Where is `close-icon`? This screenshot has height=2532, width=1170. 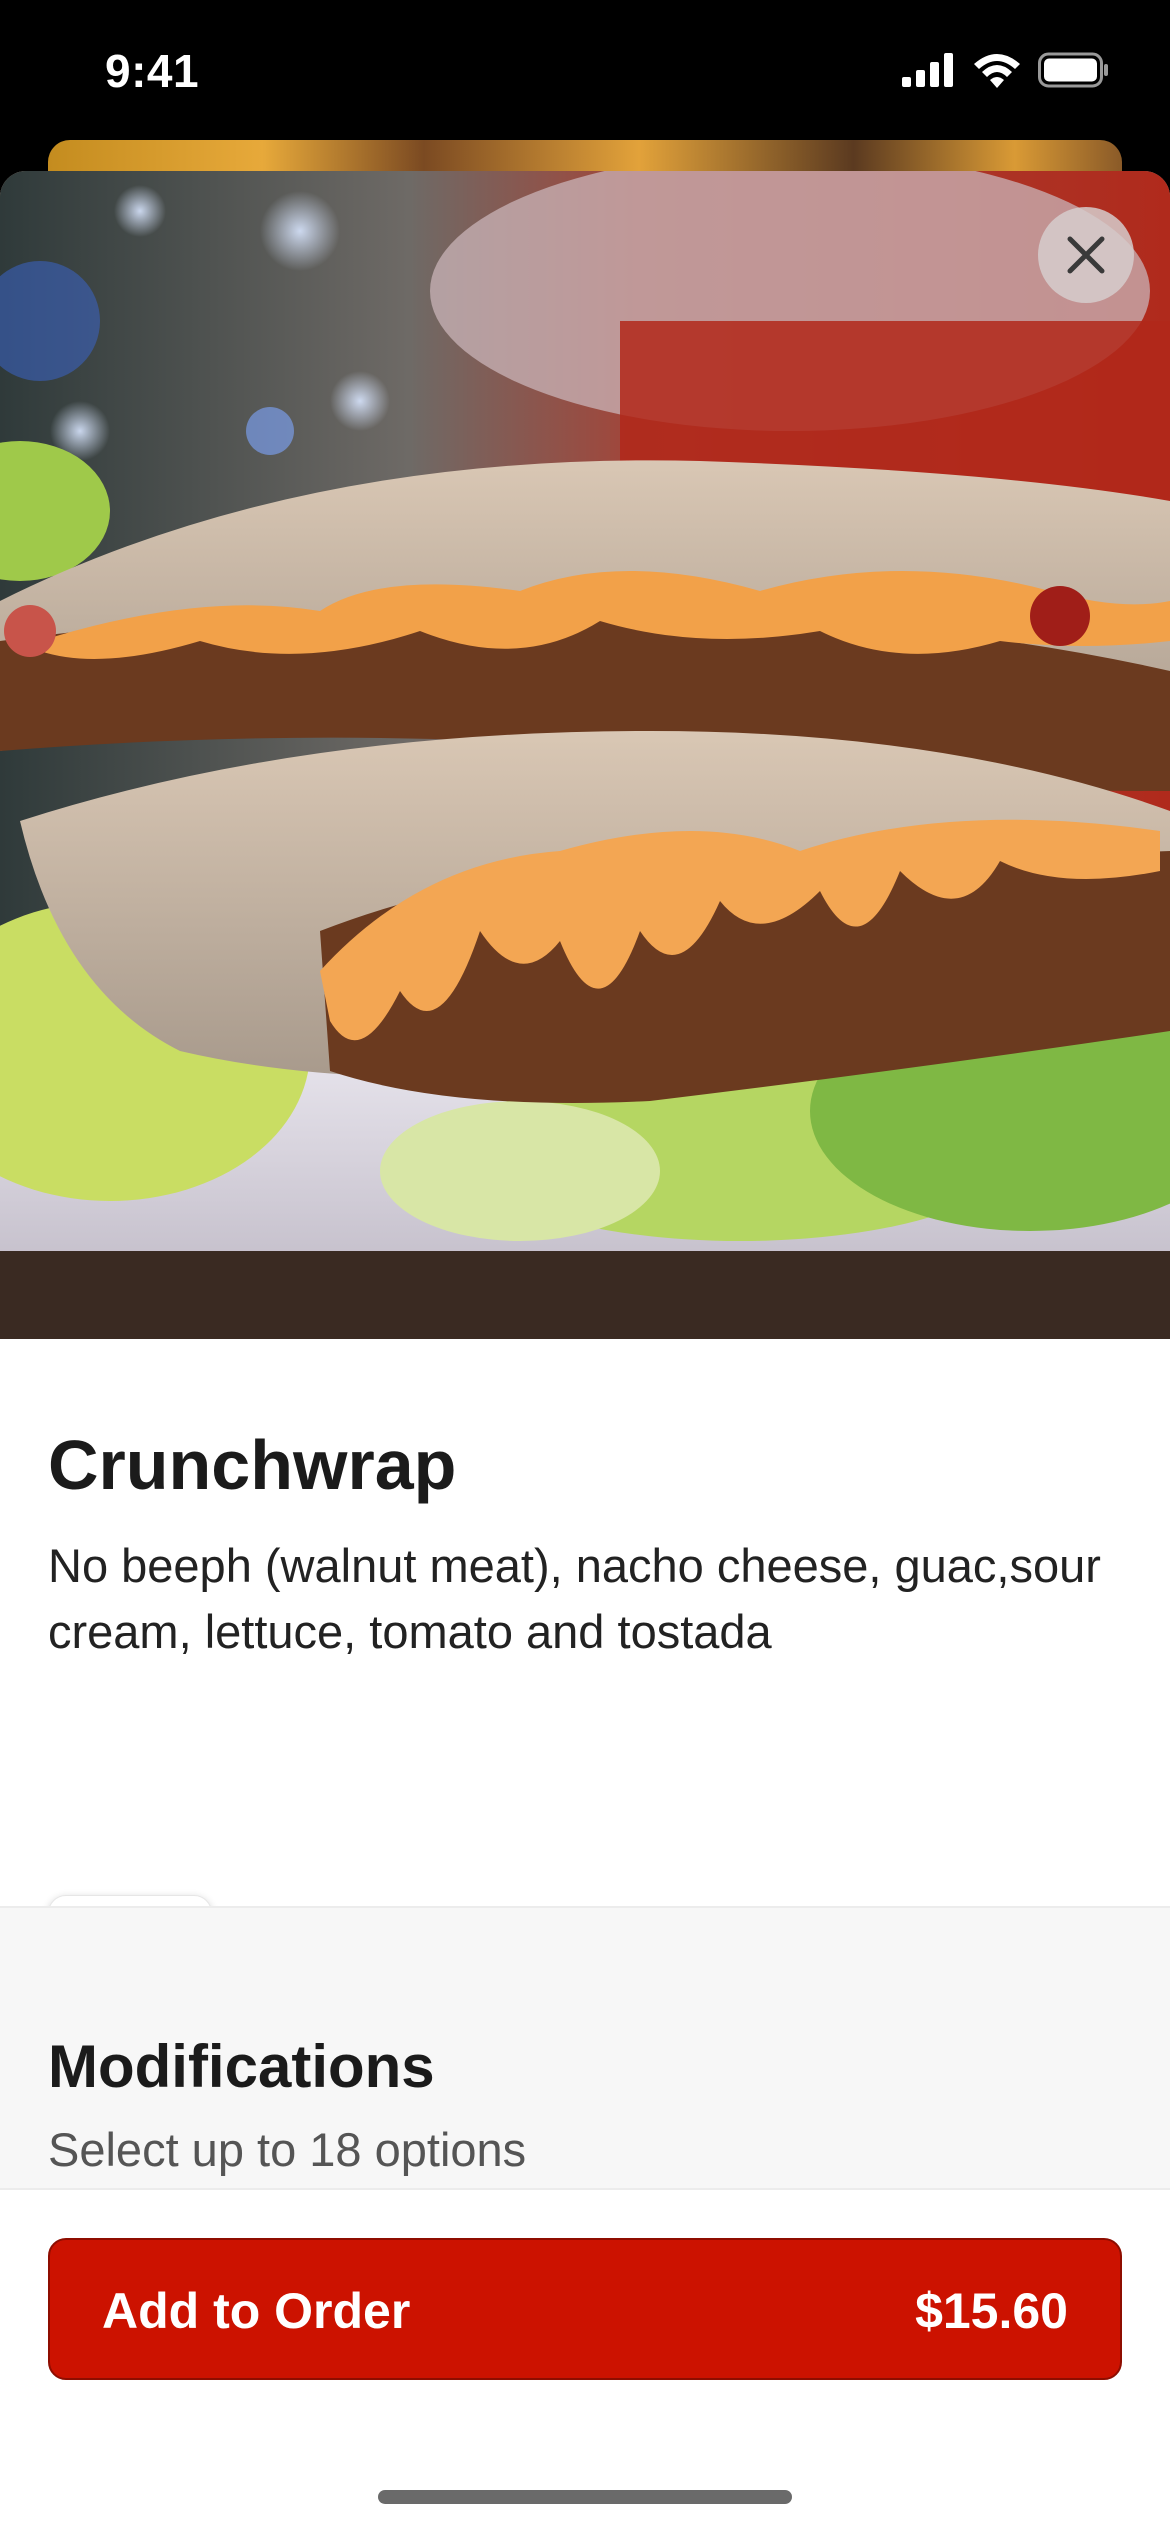 close-icon is located at coordinates (1086, 255).